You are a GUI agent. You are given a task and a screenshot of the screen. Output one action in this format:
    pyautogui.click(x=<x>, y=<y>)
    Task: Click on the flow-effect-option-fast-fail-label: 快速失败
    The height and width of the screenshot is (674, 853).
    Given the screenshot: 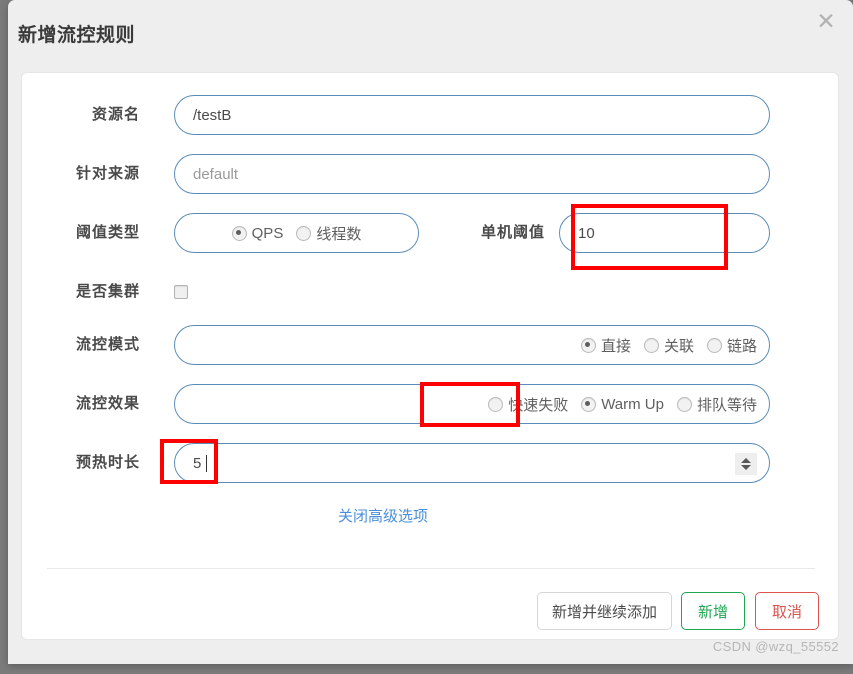 What is the action you would take?
    pyautogui.click(x=538, y=405)
    